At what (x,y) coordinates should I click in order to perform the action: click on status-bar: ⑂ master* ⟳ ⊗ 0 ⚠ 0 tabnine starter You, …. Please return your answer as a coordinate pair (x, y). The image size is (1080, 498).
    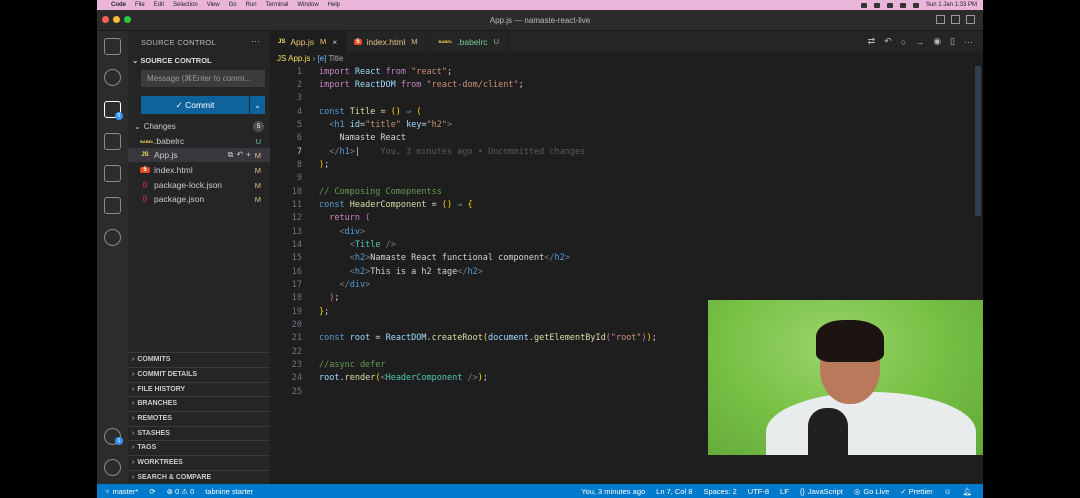
    Looking at the image, I should click on (540, 491).